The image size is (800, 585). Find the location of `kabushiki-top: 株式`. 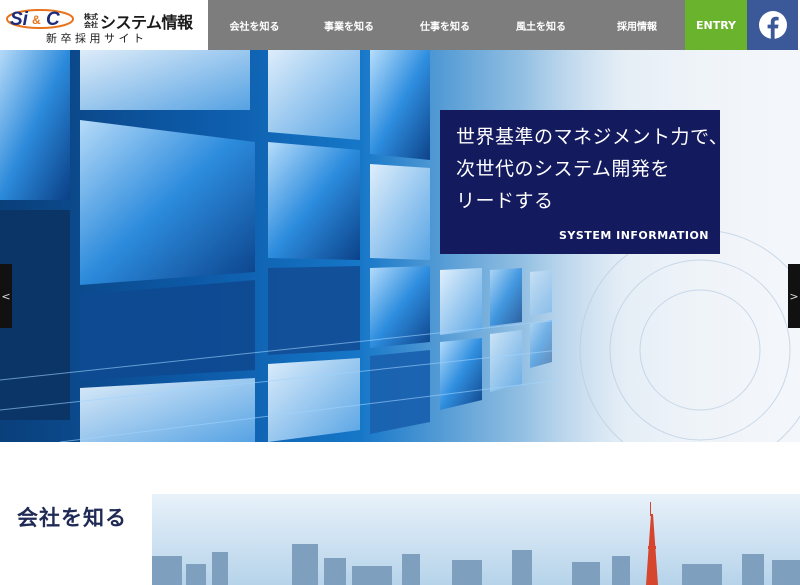

kabushiki-top: 株式 is located at coordinates (91, 17).